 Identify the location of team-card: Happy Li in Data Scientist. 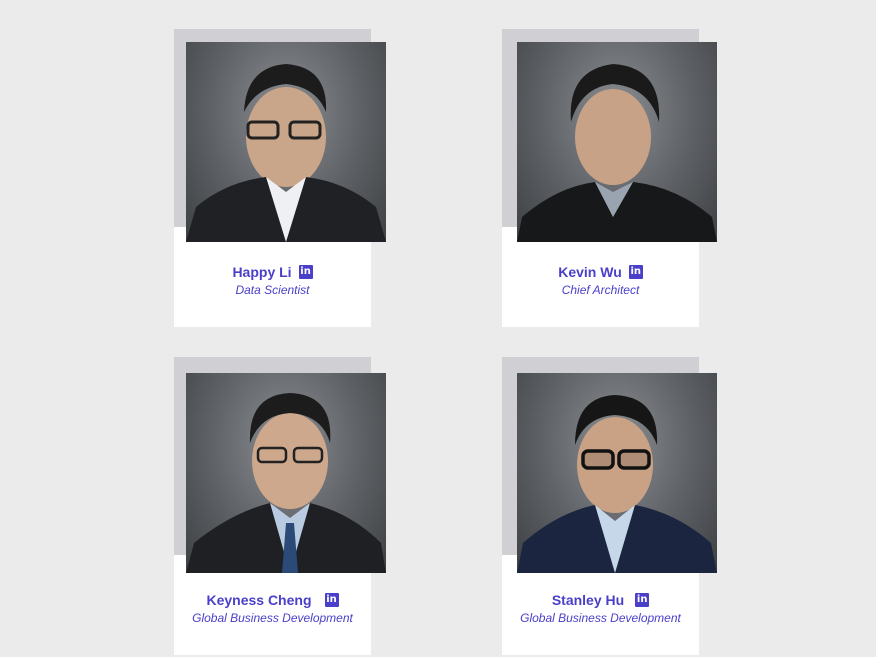
(280, 178).